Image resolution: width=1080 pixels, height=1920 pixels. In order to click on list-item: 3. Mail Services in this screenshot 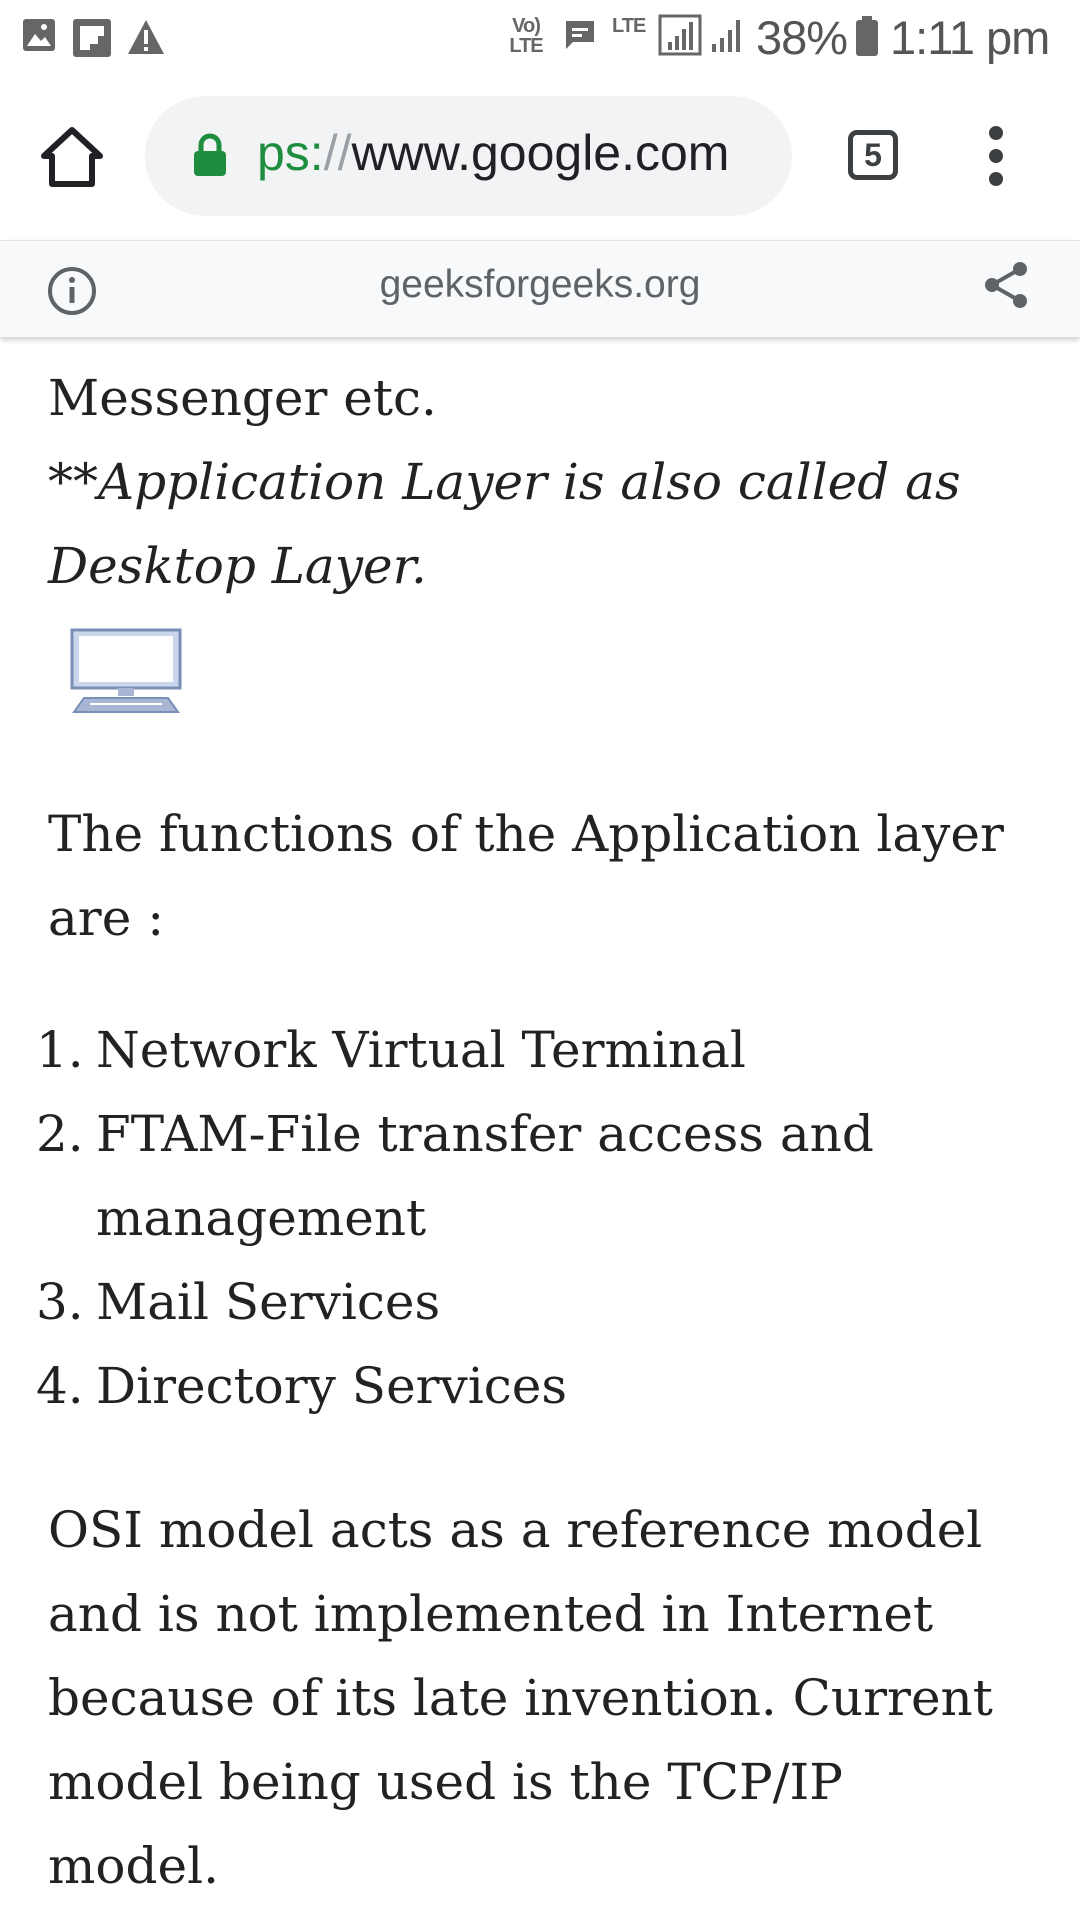, I will do `click(520, 1302)`.